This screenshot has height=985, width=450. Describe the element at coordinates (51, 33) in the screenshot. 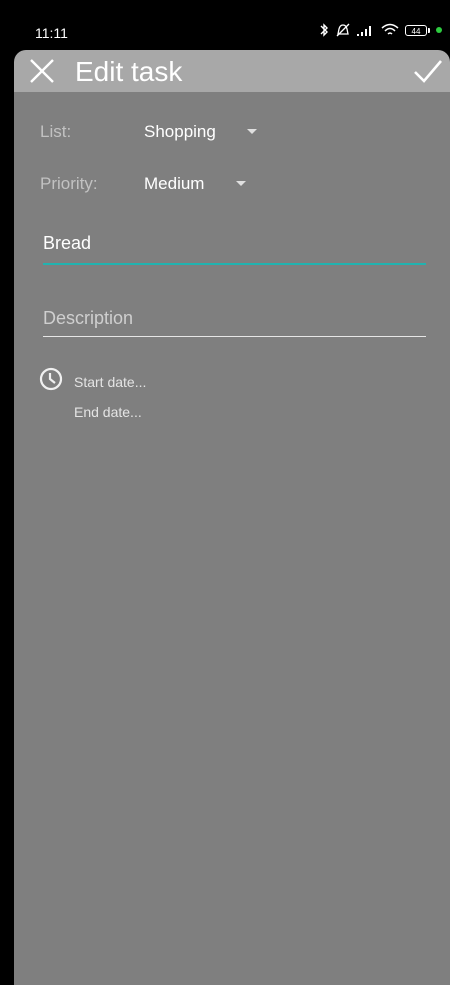

I see `status-time: 11:11` at that location.